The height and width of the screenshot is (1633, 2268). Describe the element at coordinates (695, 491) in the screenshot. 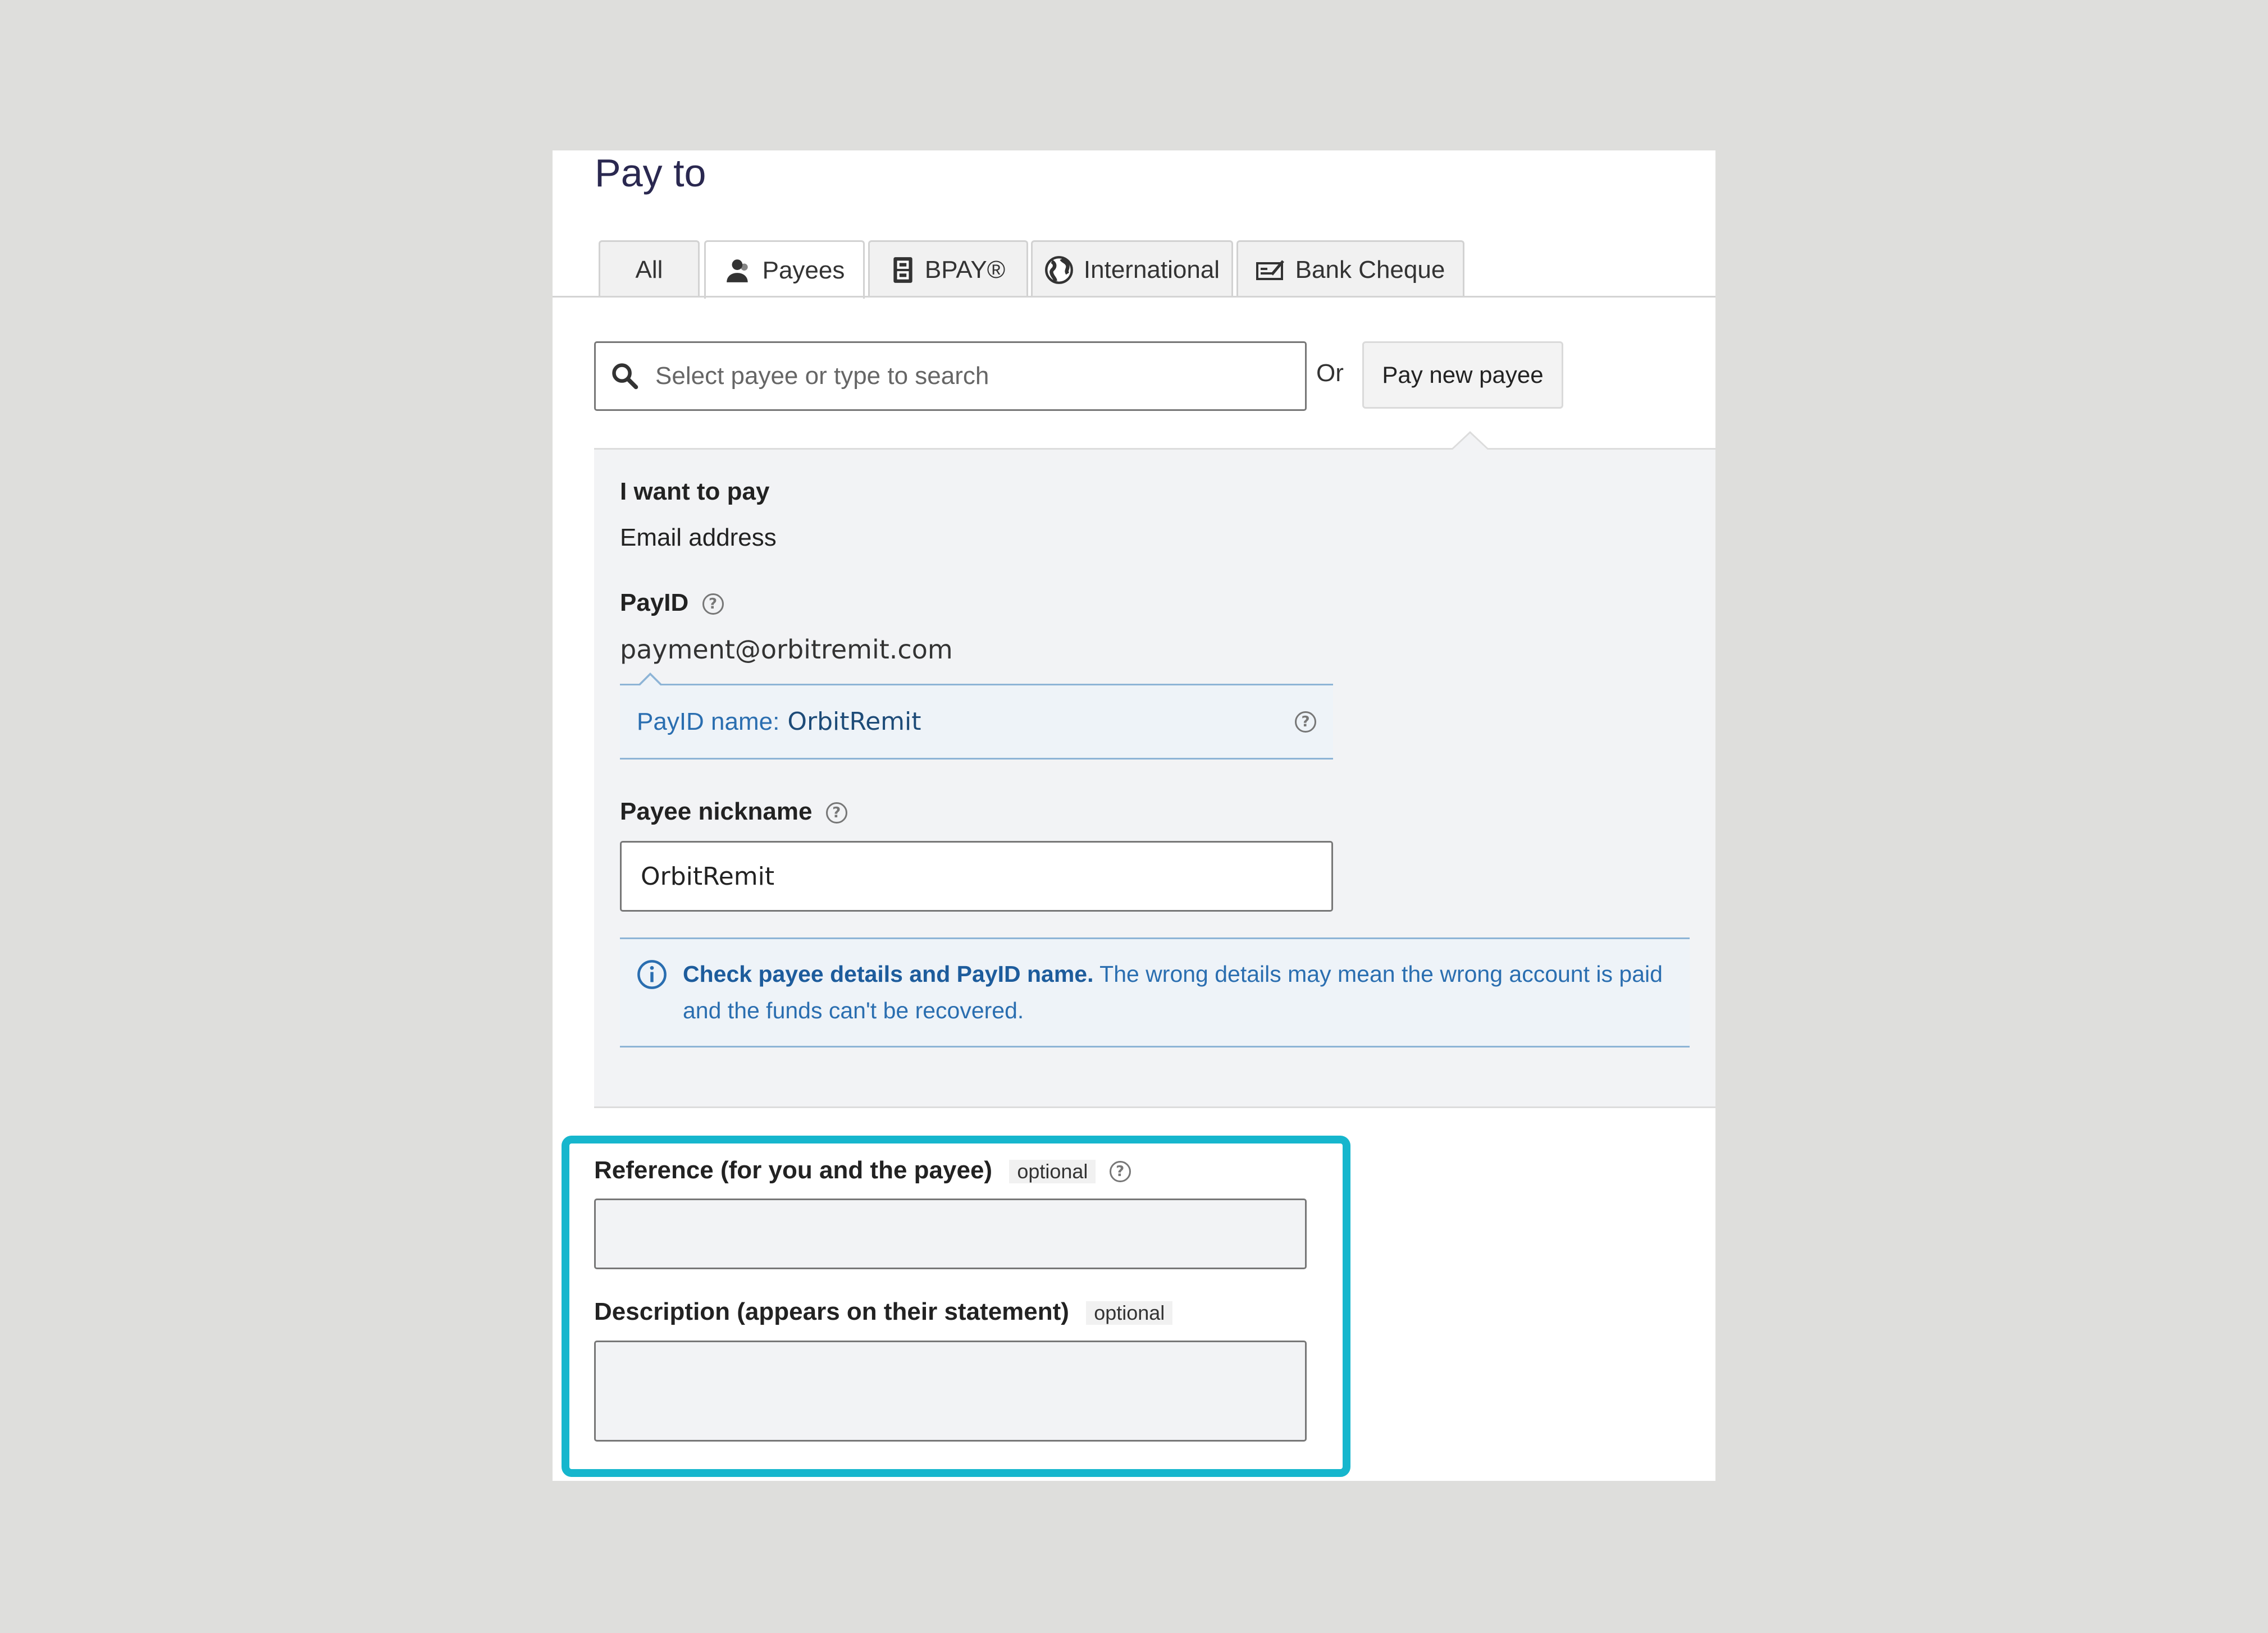

I see `want-to-pay-label: I want to pay` at that location.